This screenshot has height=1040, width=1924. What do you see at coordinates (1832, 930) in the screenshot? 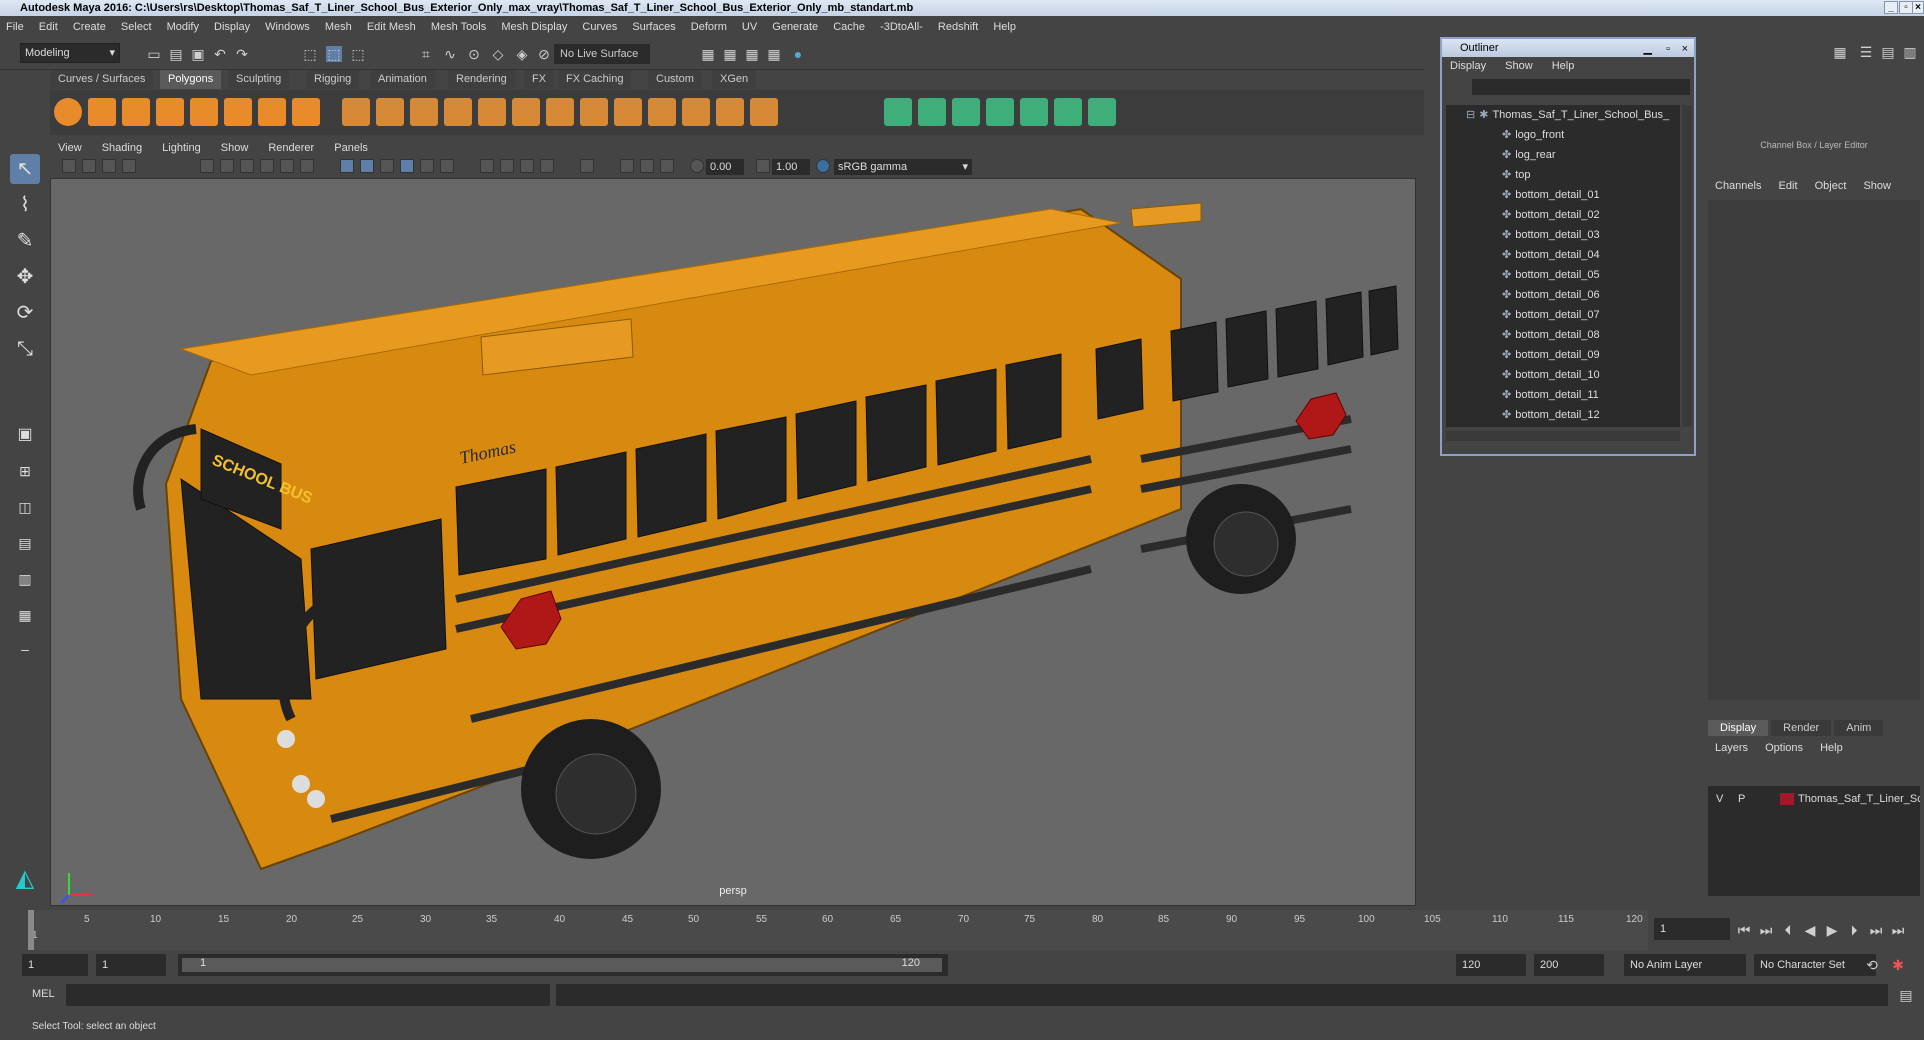
I see `play-forward-icon: ▶` at bounding box center [1832, 930].